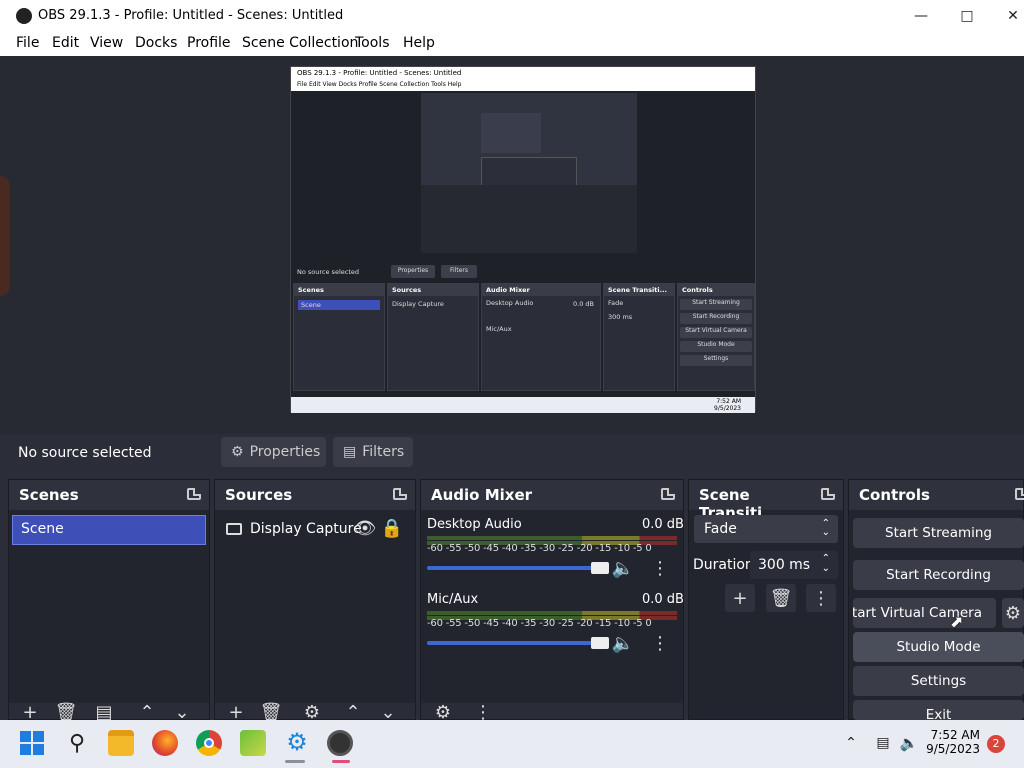 Image resolution: width=1024 pixels, height=768 pixels. Describe the element at coordinates (967, 16) in the screenshot. I see `maximize-icon: □` at that location.